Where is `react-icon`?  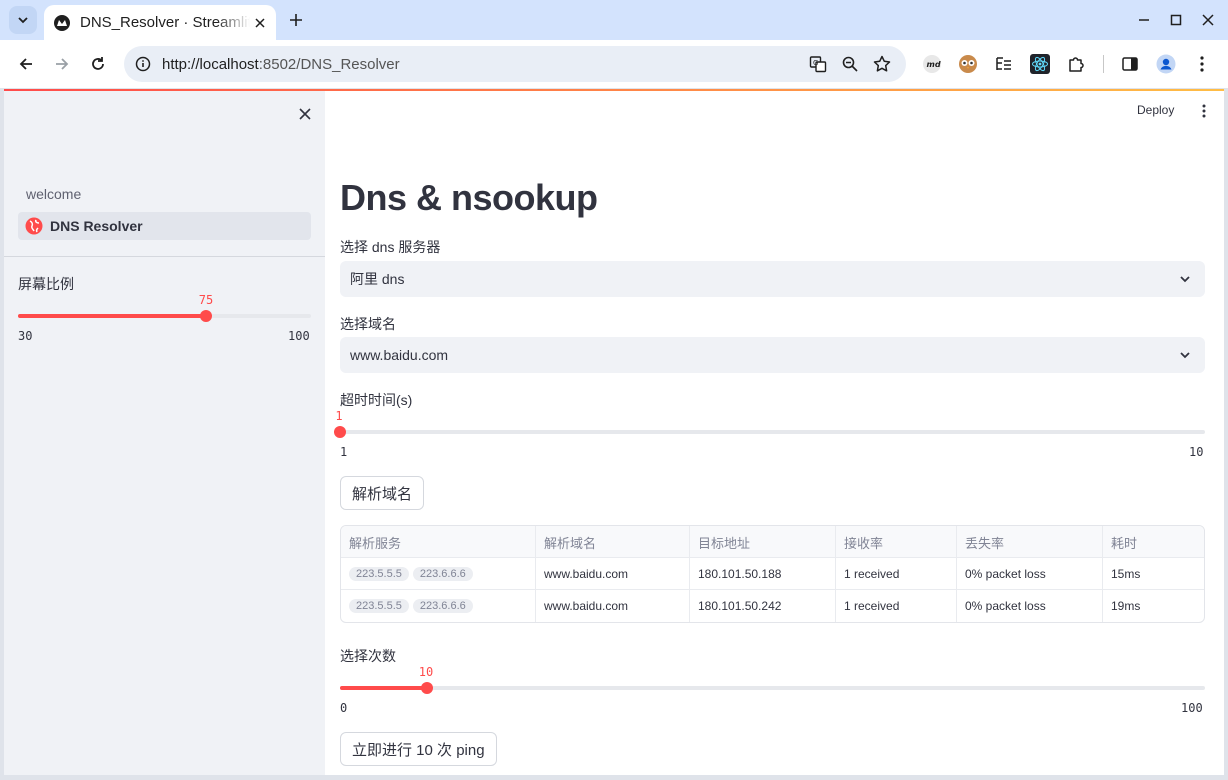 react-icon is located at coordinates (1040, 64).